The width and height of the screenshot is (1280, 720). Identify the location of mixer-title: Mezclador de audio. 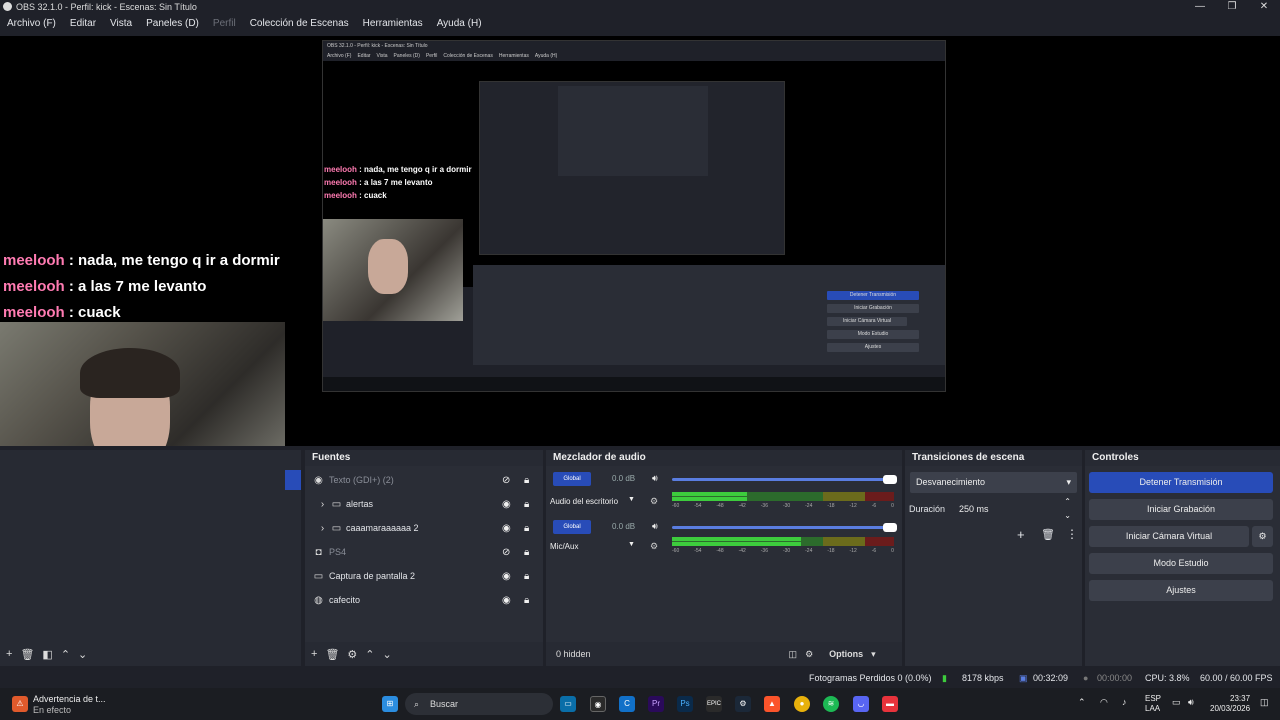
(599, 457).